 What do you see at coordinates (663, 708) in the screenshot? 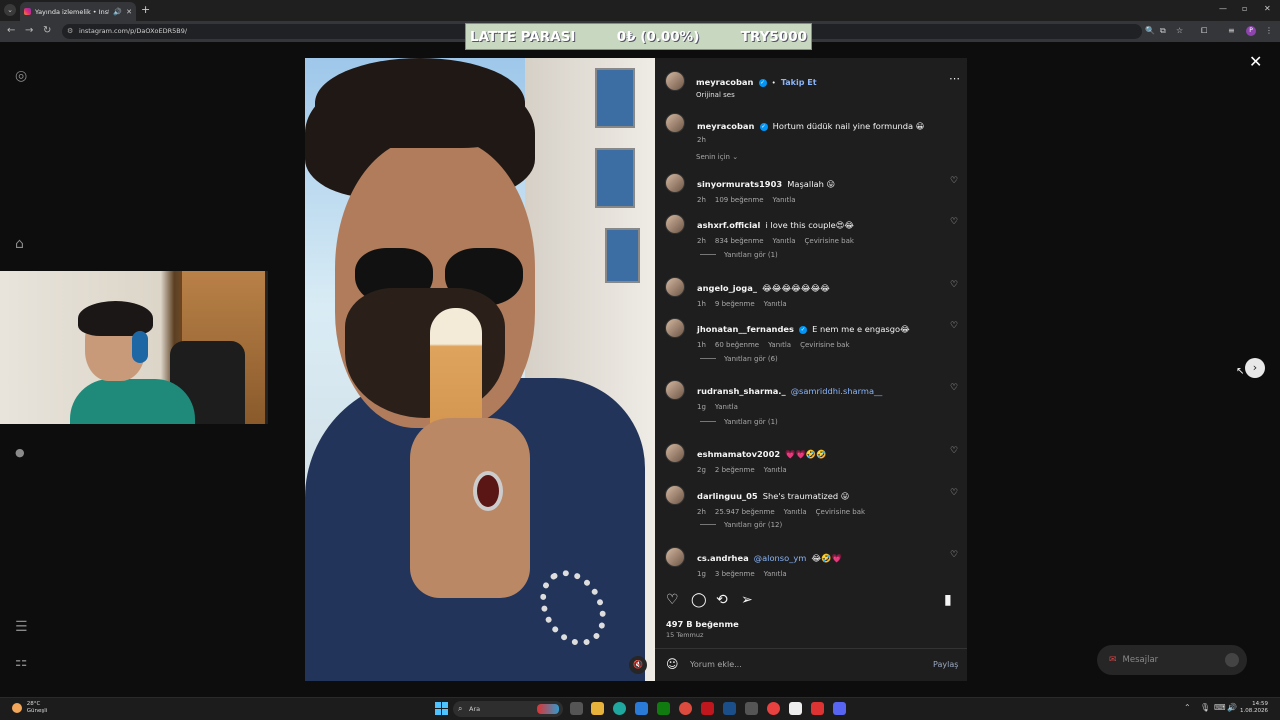
I see `xbox-icon` at bounding box center [663, 708].